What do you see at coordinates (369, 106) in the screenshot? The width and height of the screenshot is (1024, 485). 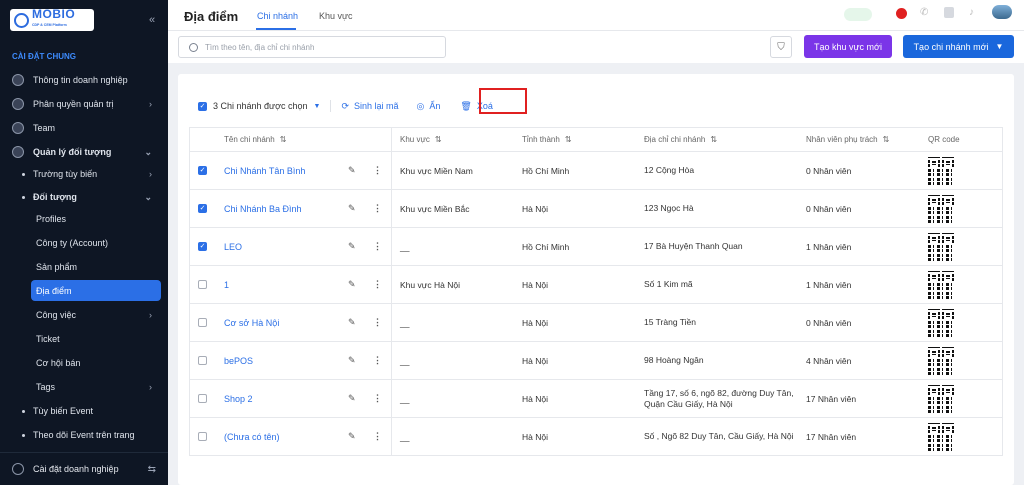 I see `regenerate-code-button: ⟳ Sinh lại mã` at bounding box center [369, 106].